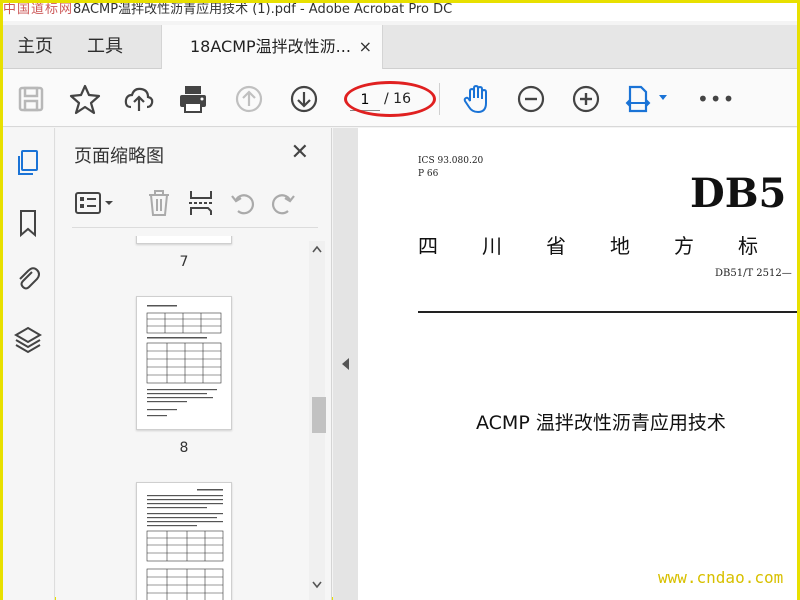  Describe the element at coordinates (85, 99) in the screenshot. I see `star-icon` at that location.